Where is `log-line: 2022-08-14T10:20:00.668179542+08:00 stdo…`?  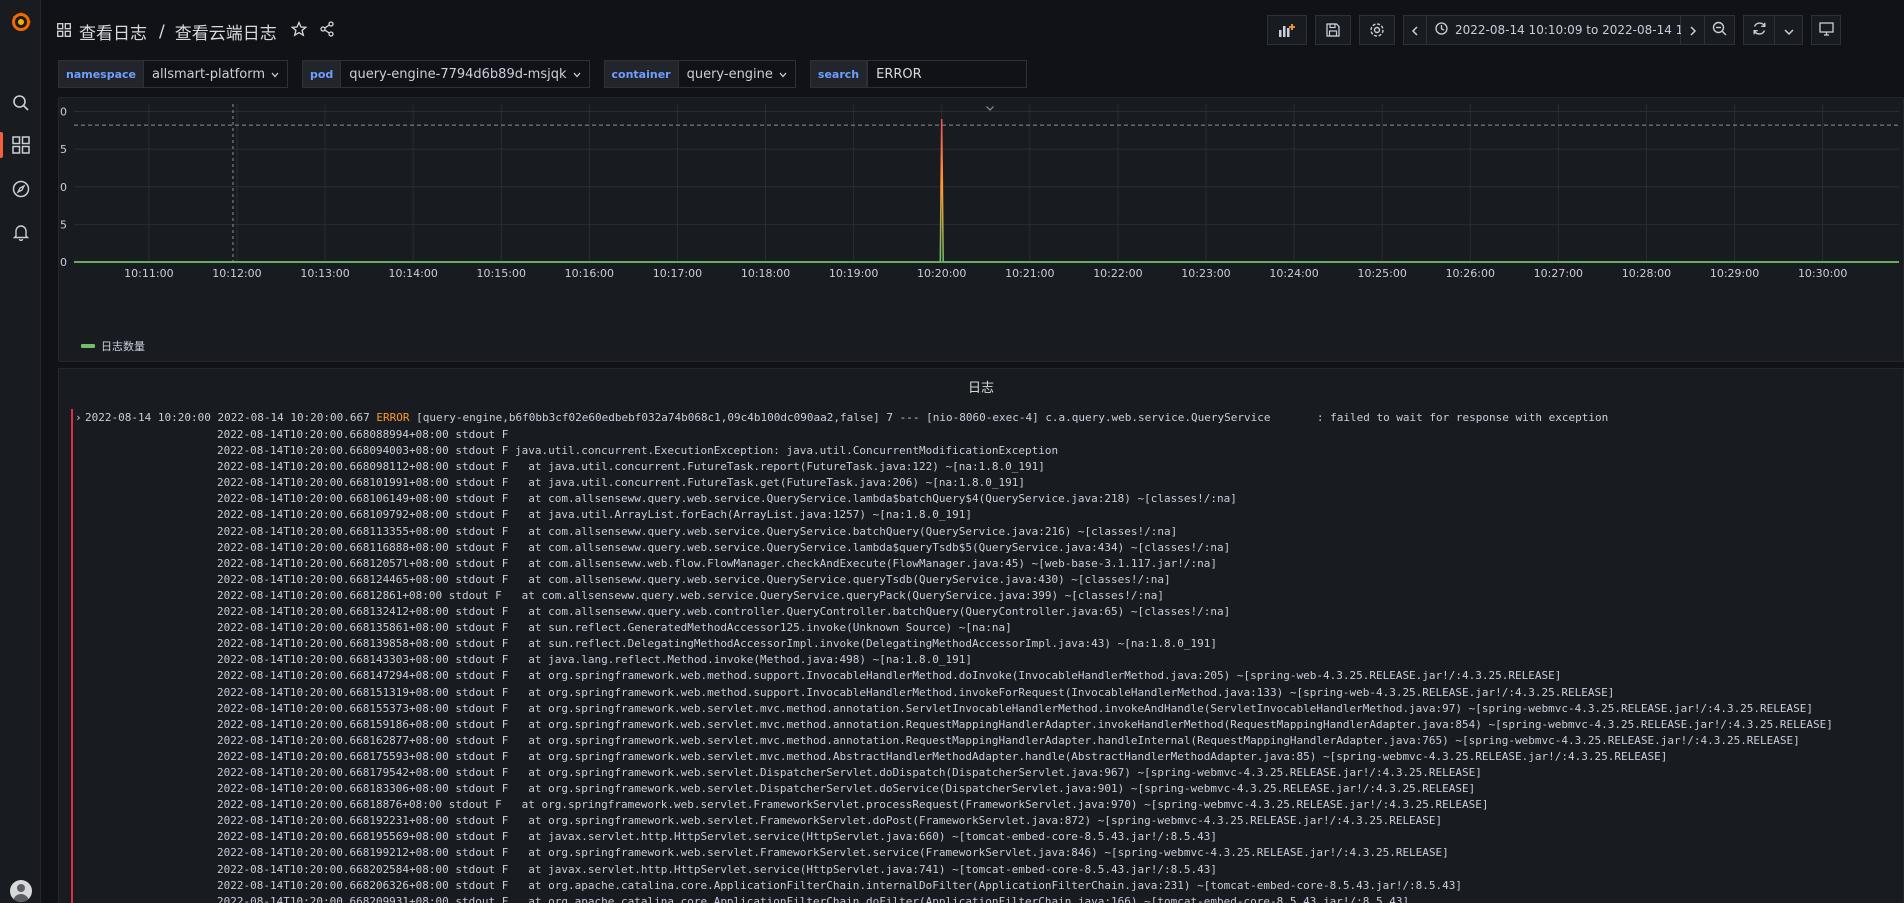 log-line: 2022-08-14T10:20:00.668179542+08:00 stdo… is located at coordinates (849, 772).